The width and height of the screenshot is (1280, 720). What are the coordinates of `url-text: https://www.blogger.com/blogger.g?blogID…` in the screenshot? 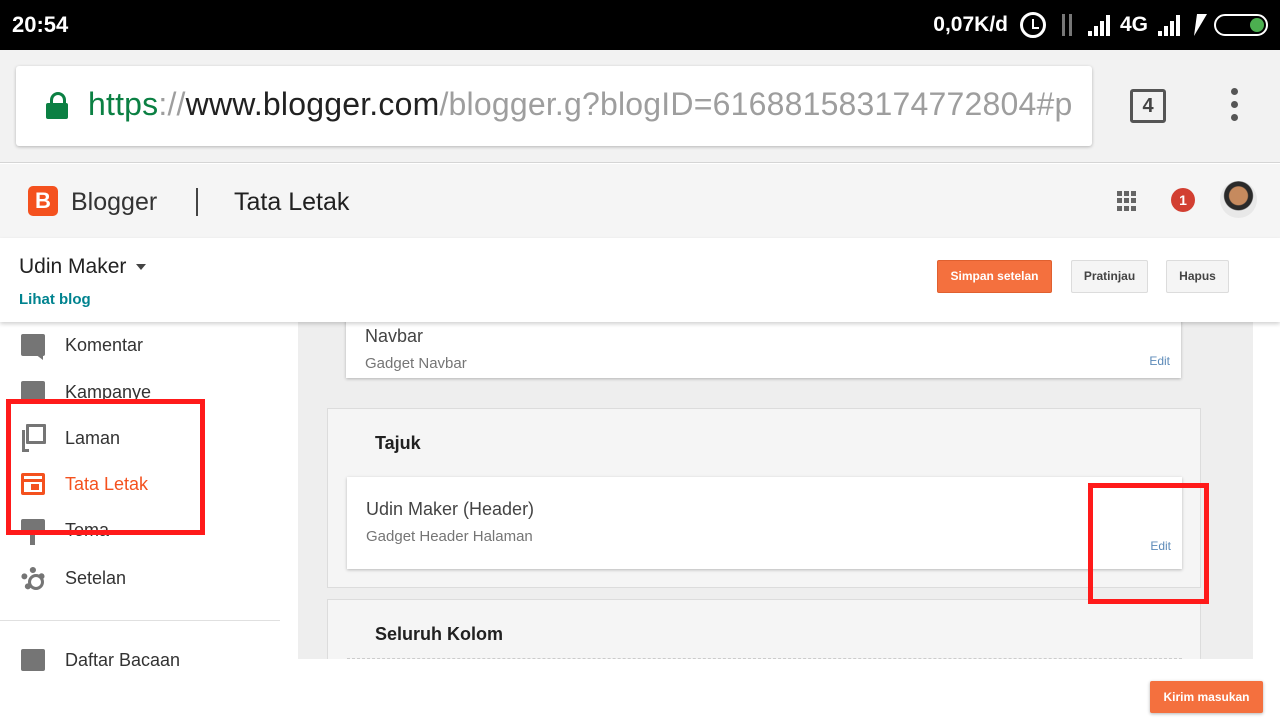 It's located at (580, 104).